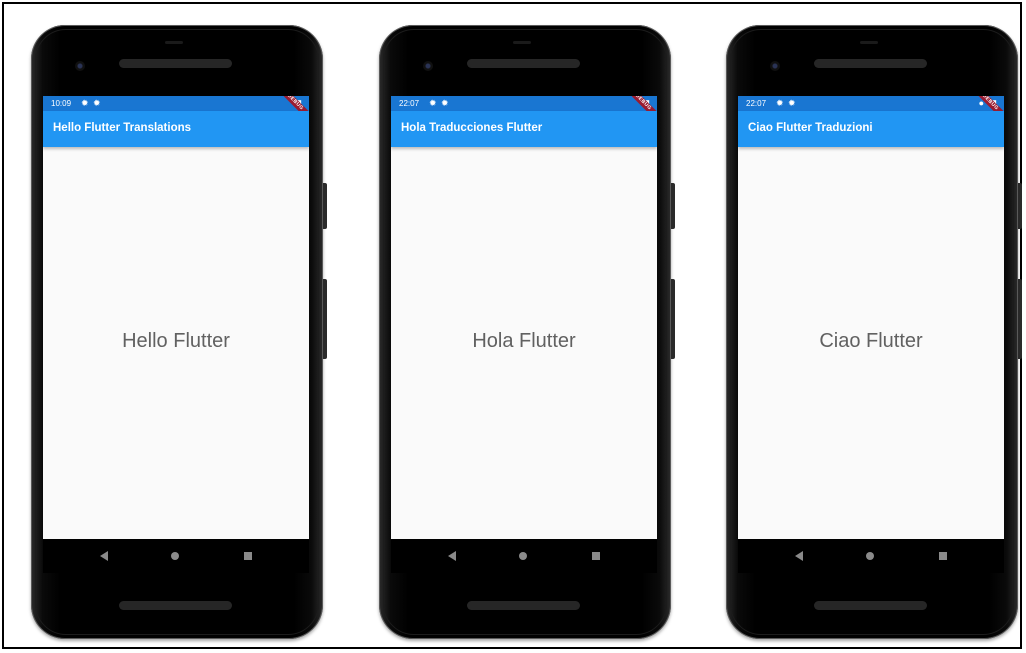 The image size is (1026, 653). What do you see at coordinates (61, 103) in the screenshot?
I see `status-time: 10:09` at bounding box center [61, 103].